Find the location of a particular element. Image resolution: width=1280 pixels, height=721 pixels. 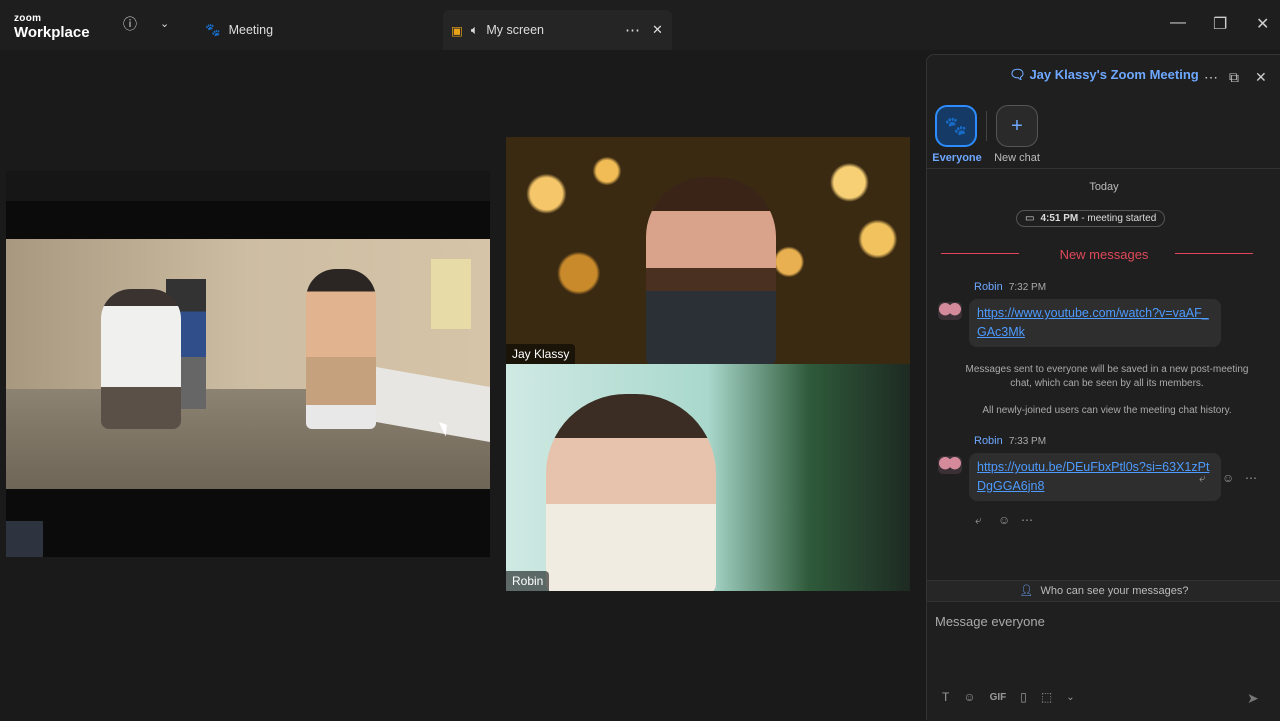

message-sender: Robin 7:32 PM is located at coordinates (1010, 287).